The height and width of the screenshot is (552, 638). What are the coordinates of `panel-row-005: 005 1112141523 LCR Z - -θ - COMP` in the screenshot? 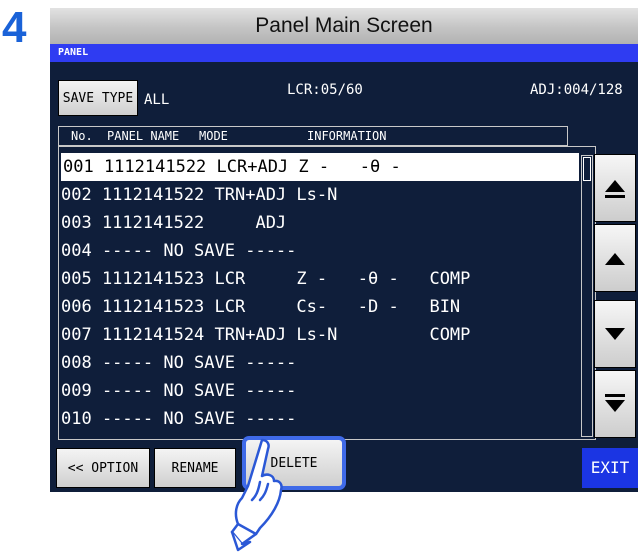 It's located at (319, 279).